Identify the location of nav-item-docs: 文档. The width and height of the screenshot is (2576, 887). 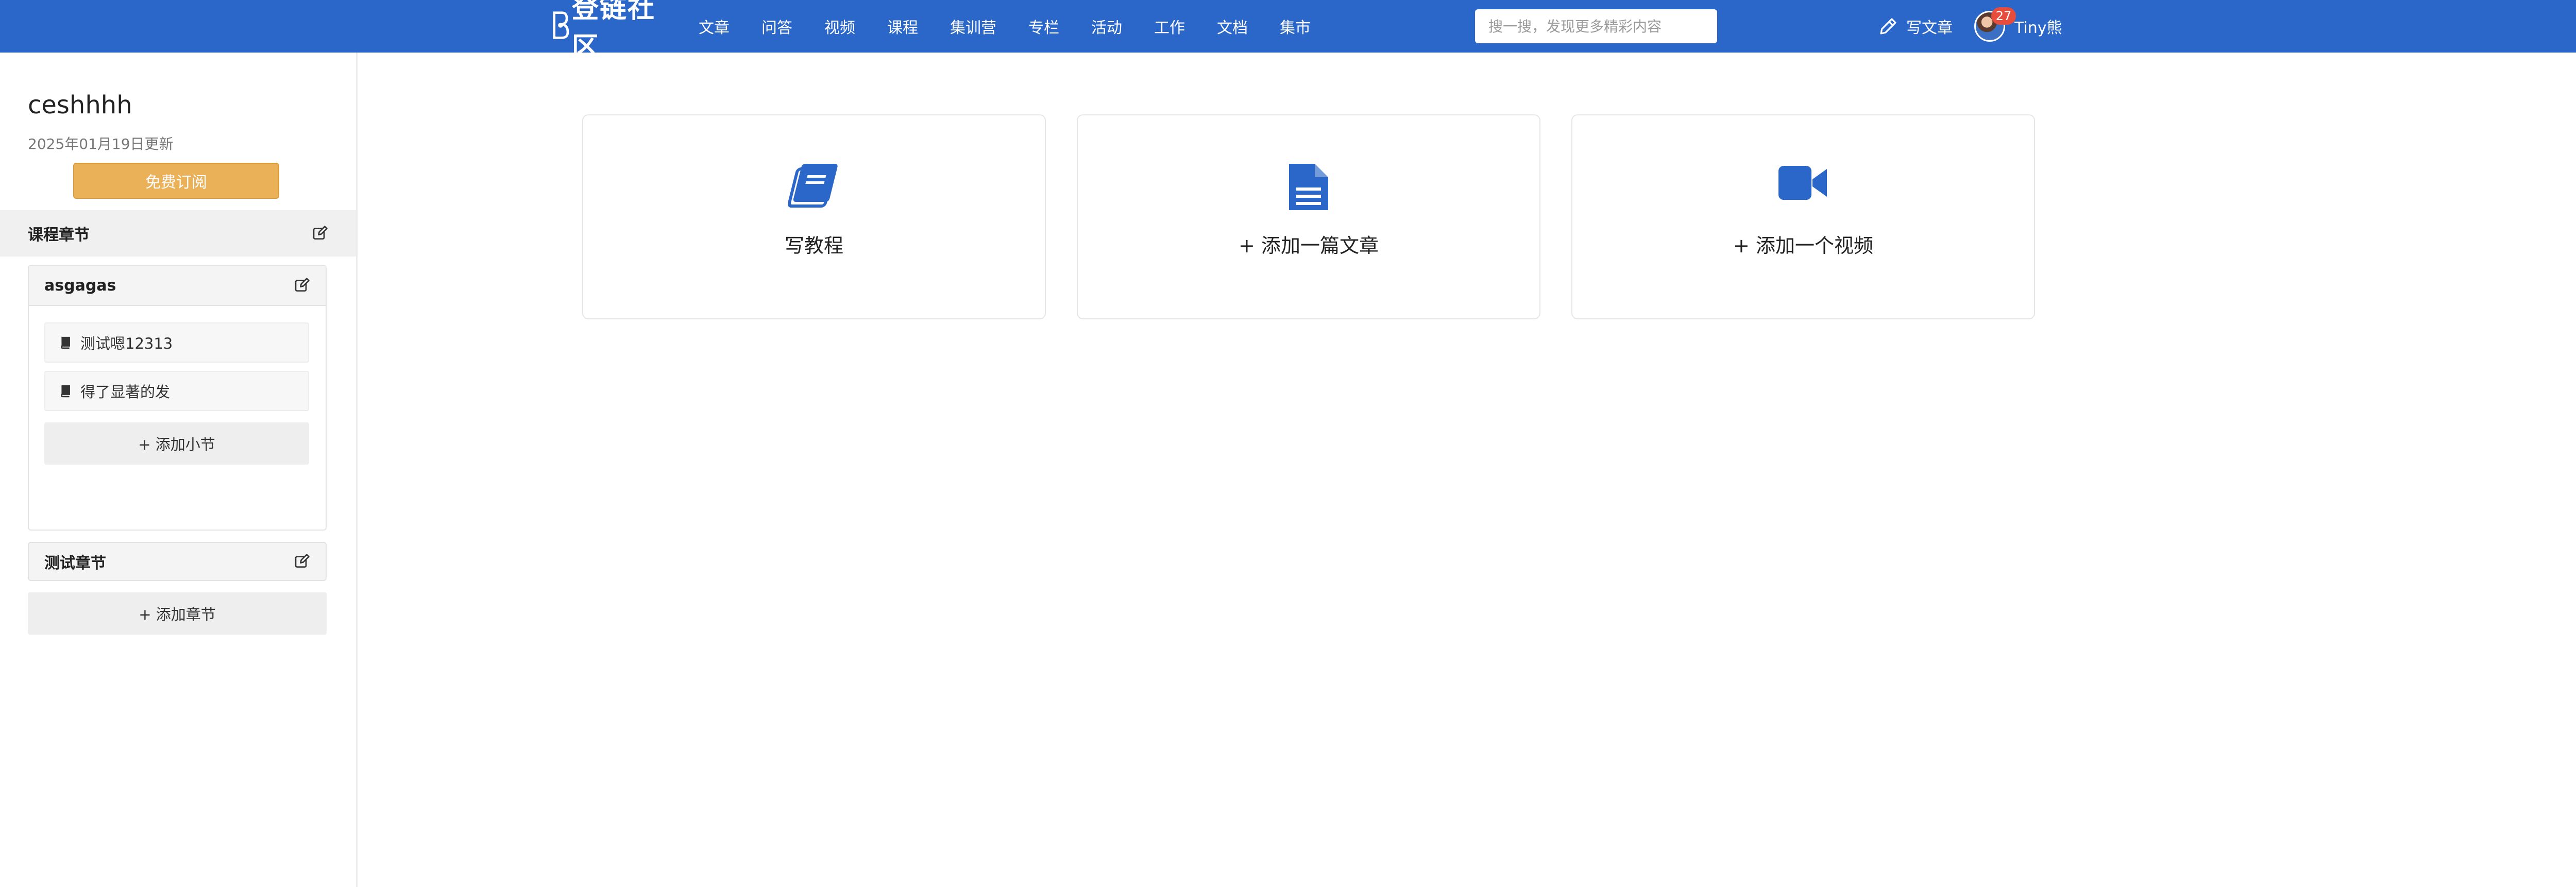
(1233, 26).